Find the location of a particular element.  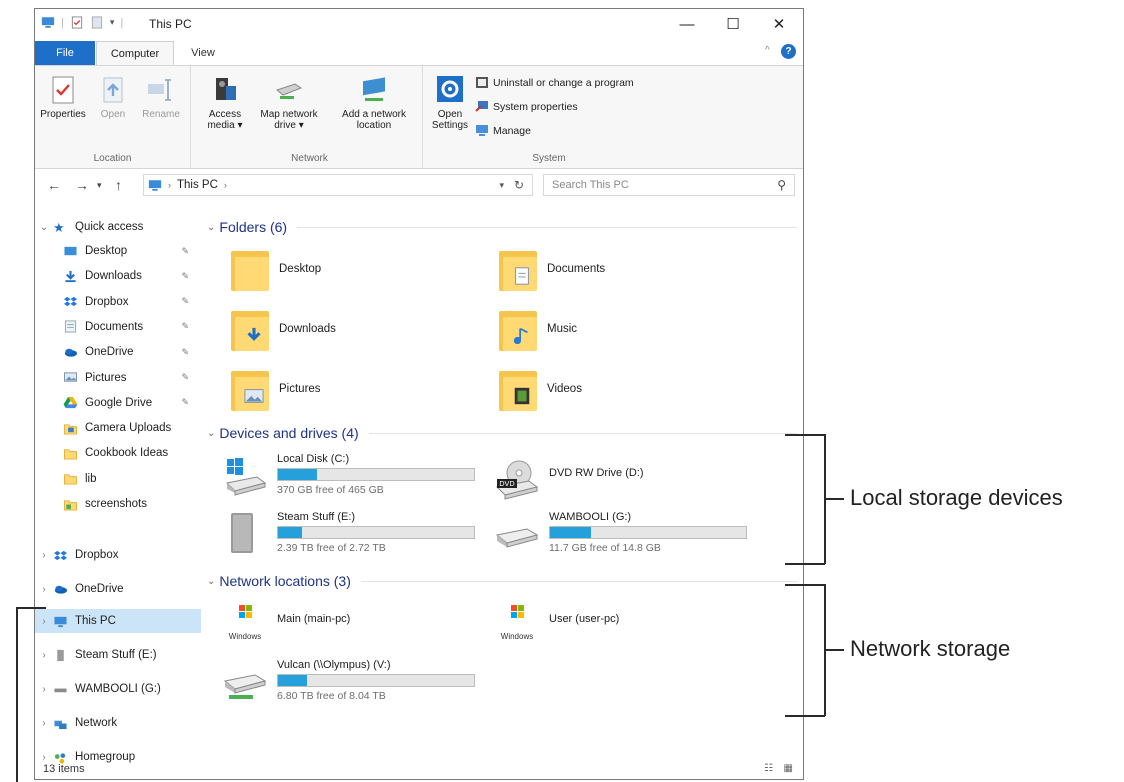

nav-quick-item: Dropbox ✎ is located at coordinates (118, 302).